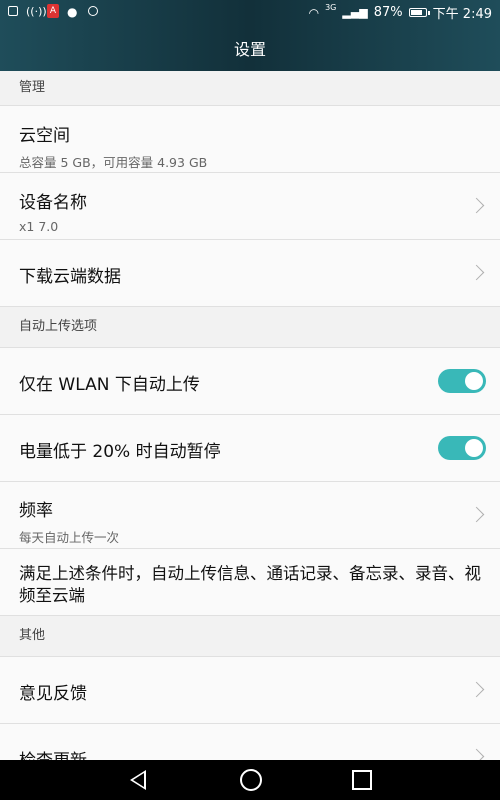 This screenshot has width=500, height=800. I want to click on check-update-item: 检查更新, so click(250, 742).